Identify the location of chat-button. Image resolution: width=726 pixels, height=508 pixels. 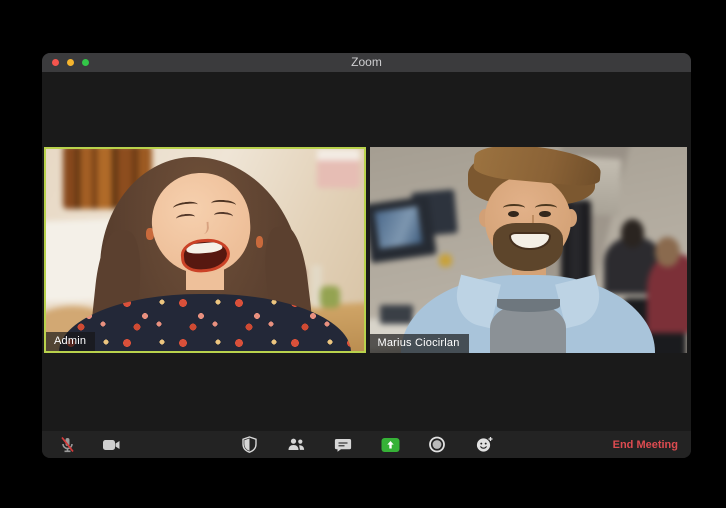
(343, 445).